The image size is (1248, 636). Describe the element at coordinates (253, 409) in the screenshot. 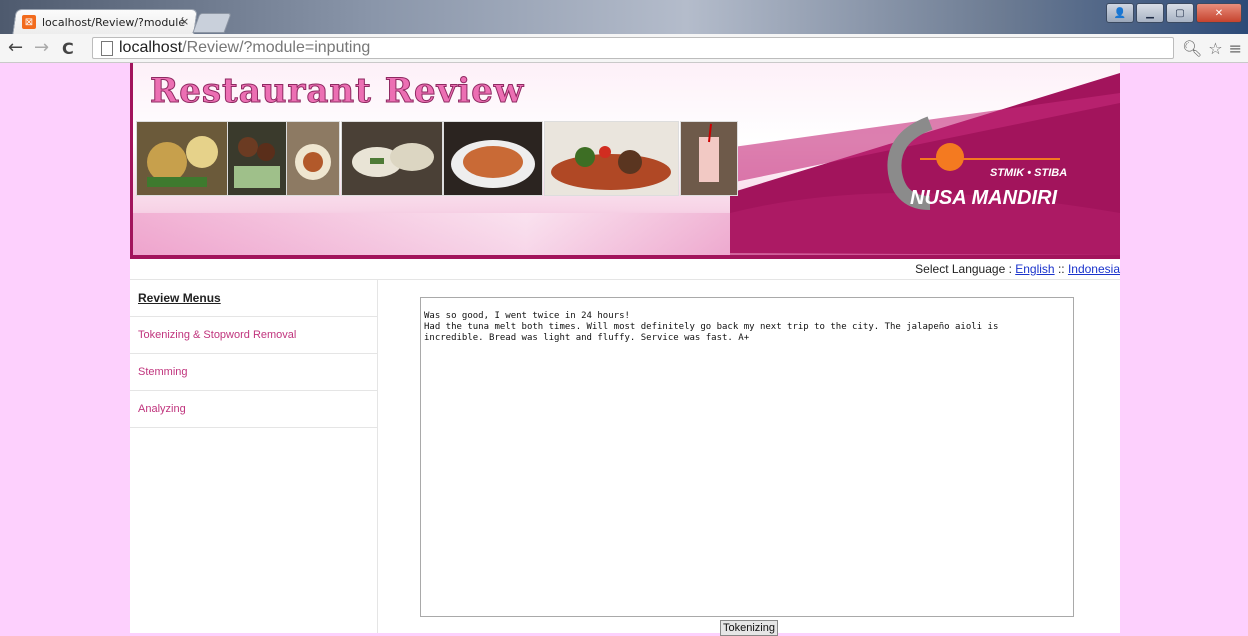

I see `sidebar-item-analyzing: Analyzing` at that location.